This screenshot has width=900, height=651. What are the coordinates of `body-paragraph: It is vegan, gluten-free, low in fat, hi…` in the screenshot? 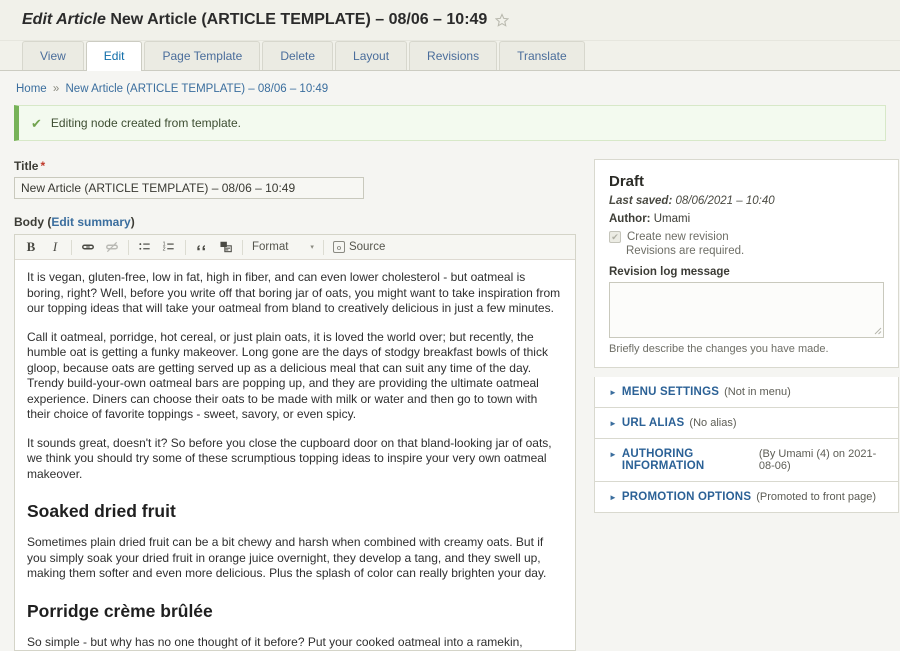 It's located at (294, 292).